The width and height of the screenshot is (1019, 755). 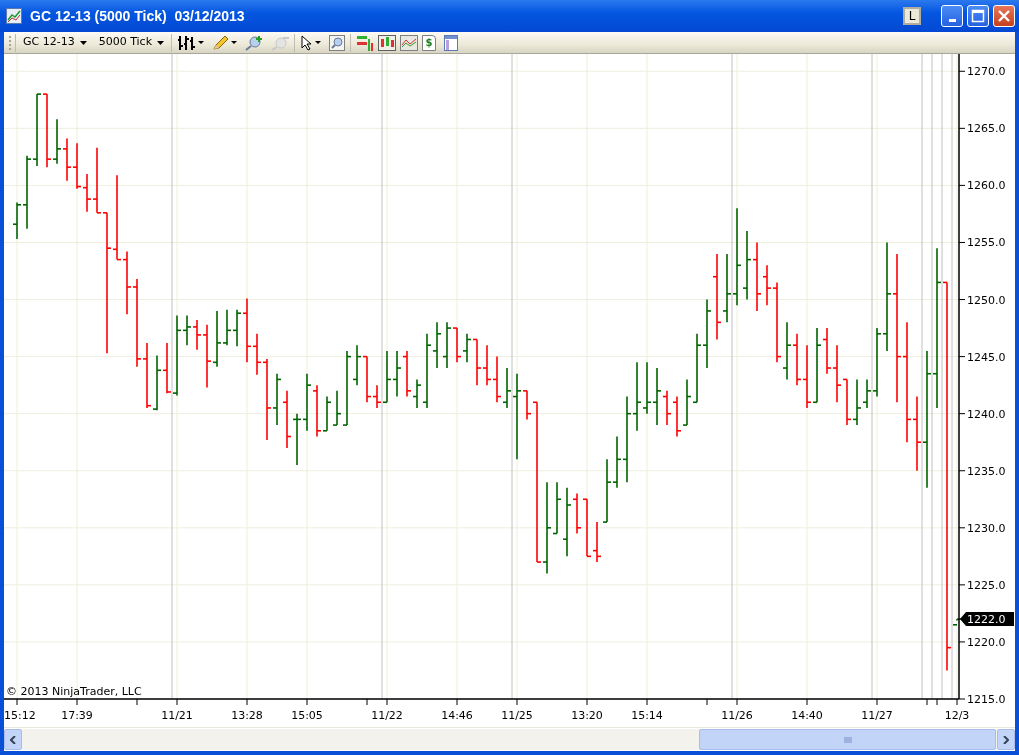 What do you see at coordinates (986, 300) in the screenshot?
I see `price-axis-label: 1250.0` at bounding box center [986, 300].